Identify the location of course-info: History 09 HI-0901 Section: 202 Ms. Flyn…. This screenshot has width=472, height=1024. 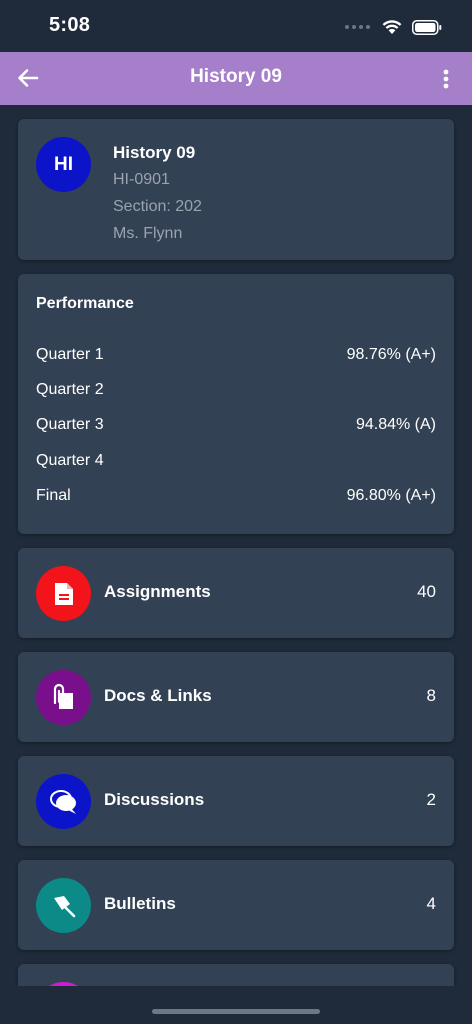
(157, 193).